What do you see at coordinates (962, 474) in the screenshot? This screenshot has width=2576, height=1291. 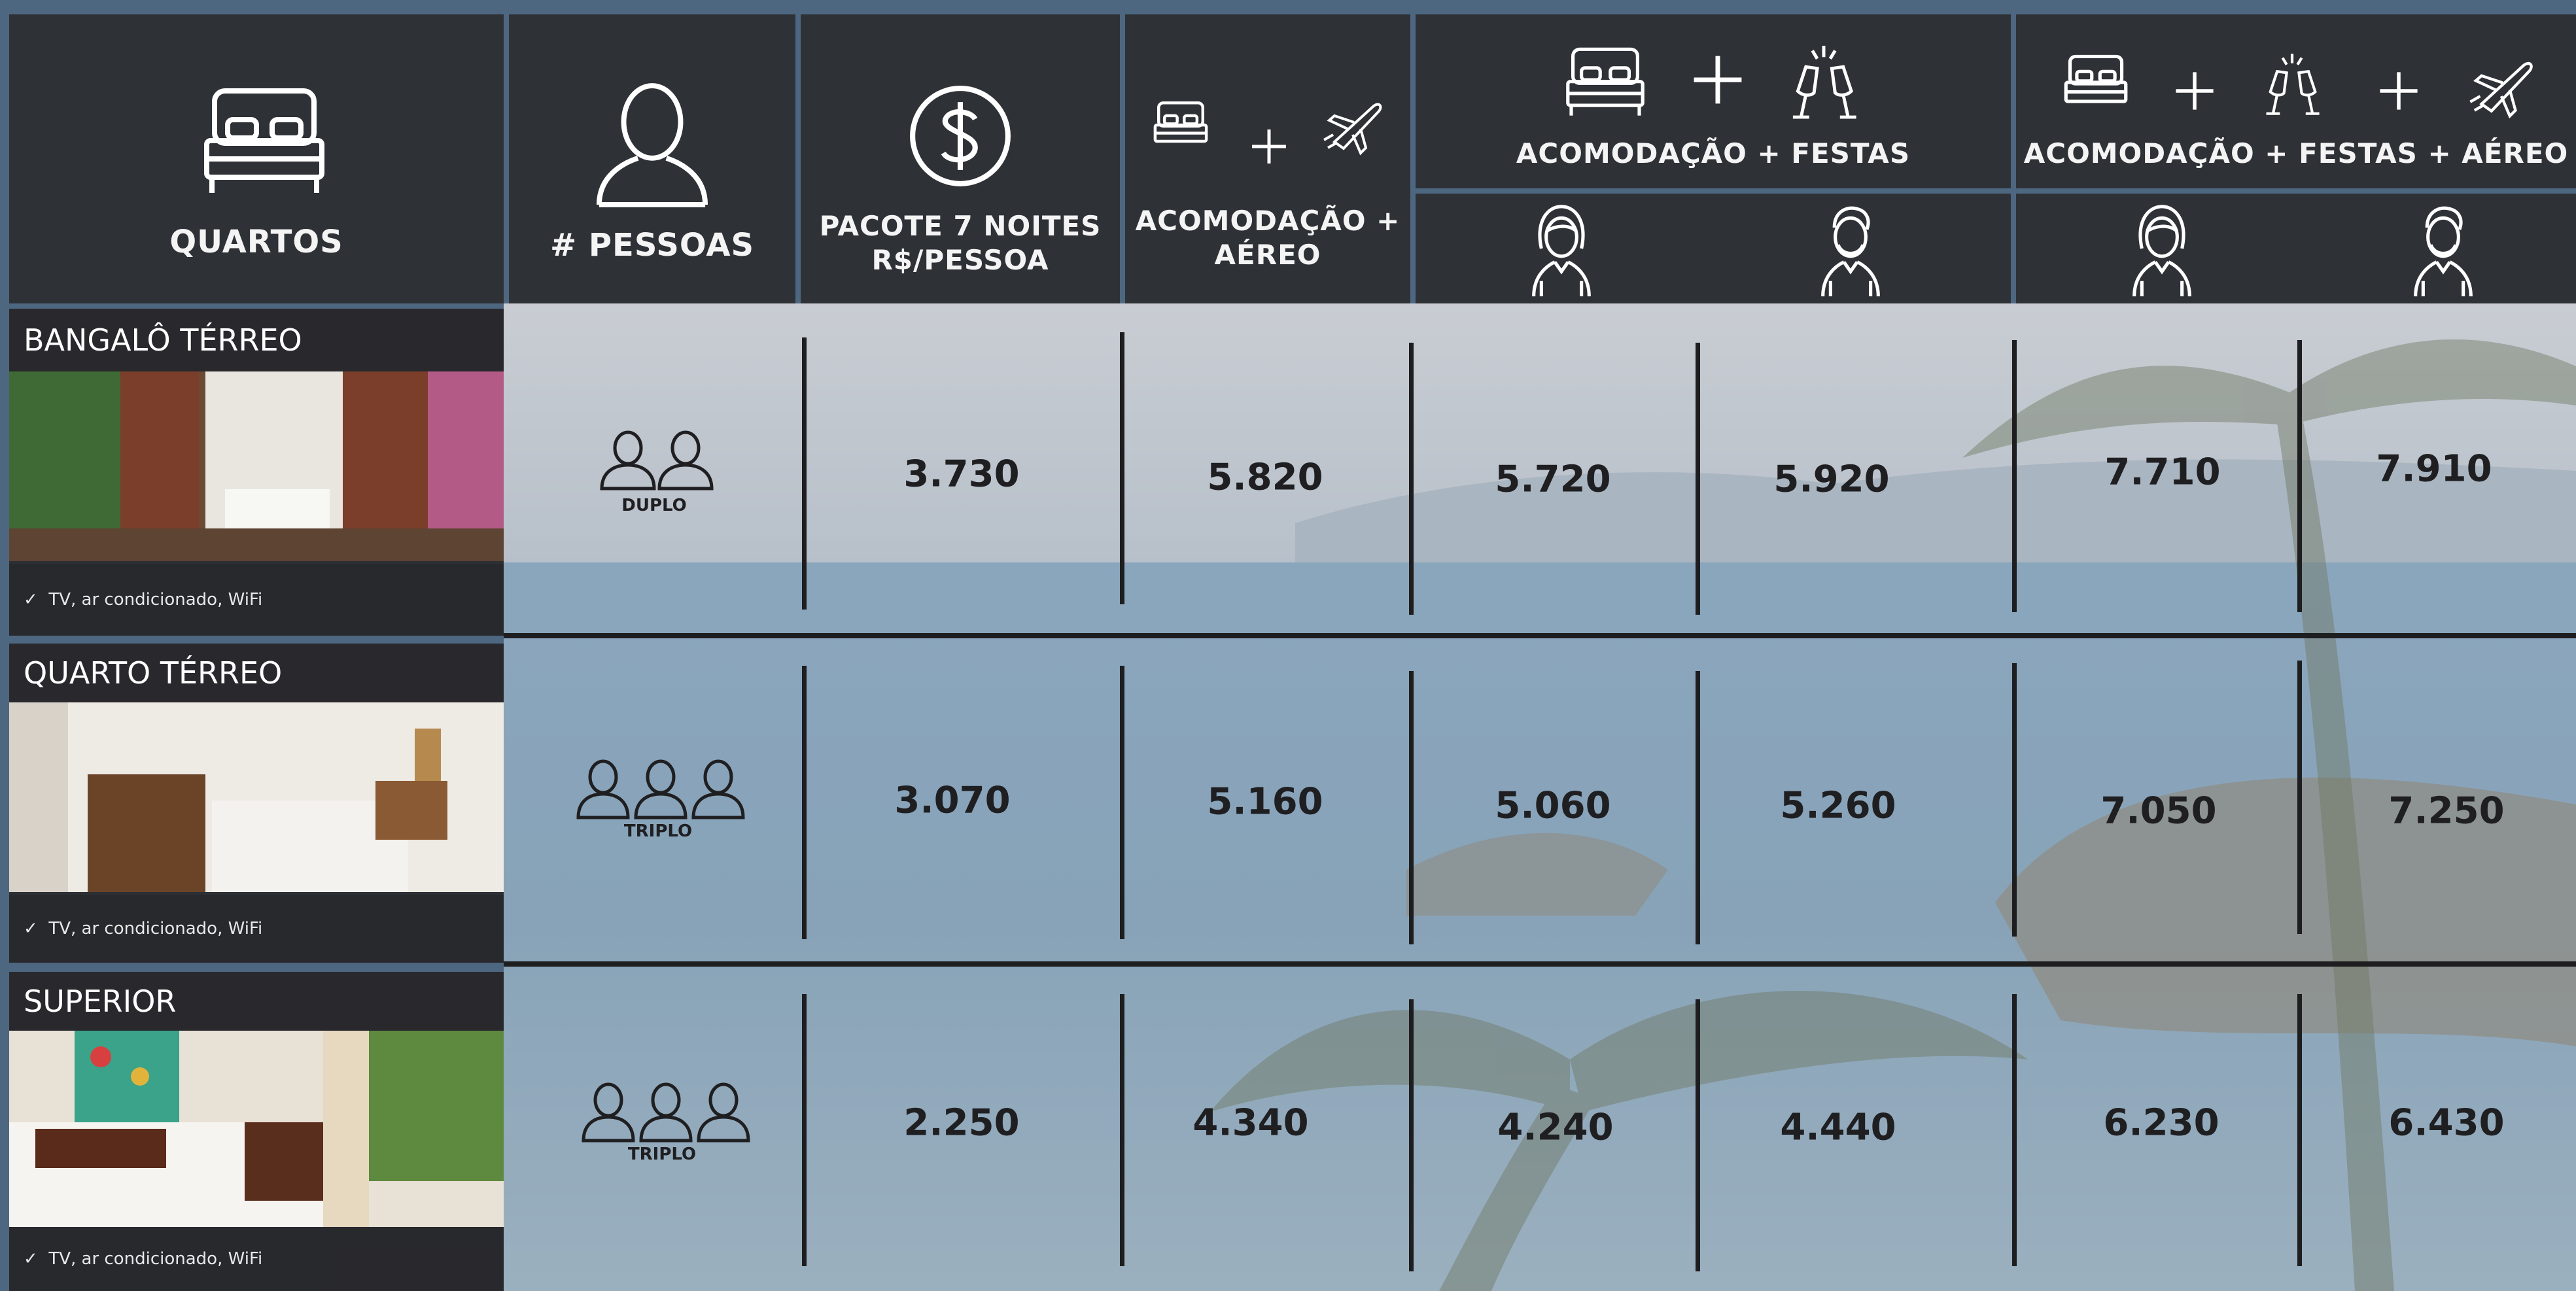 I see `price-pacote: 3.730` at bounding box center [962, 474].